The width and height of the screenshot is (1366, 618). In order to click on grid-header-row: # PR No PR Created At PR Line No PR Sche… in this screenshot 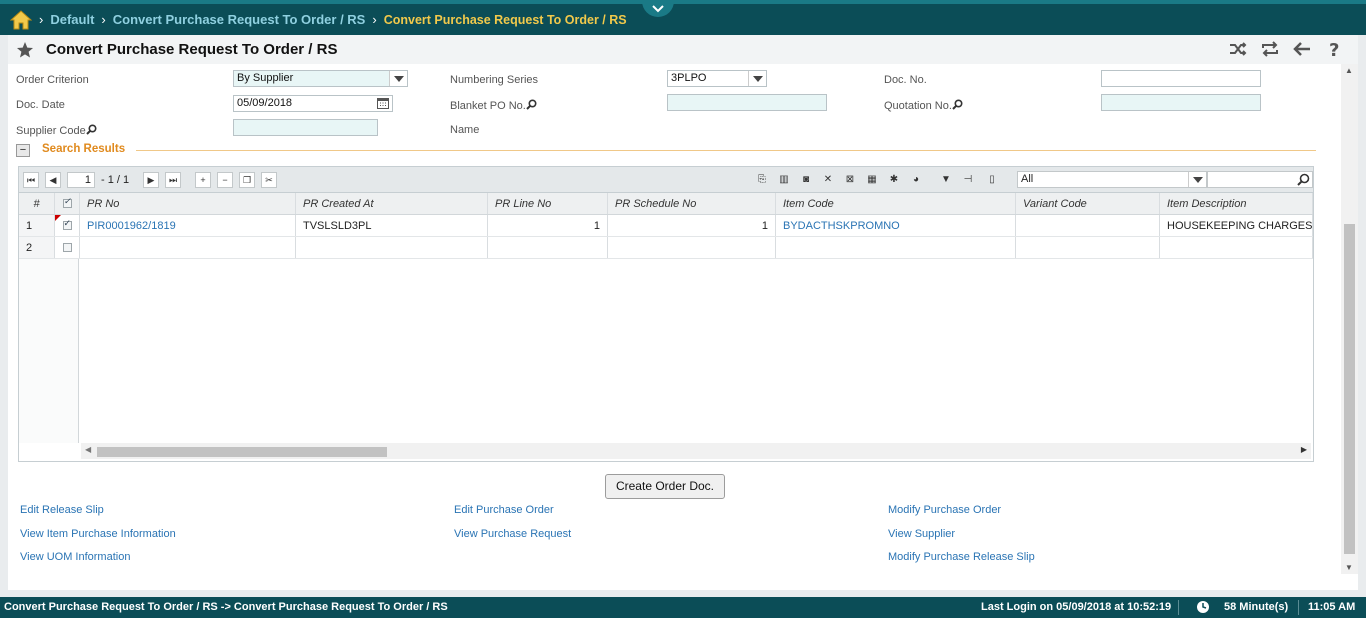, I will do `click(666, 204)`.